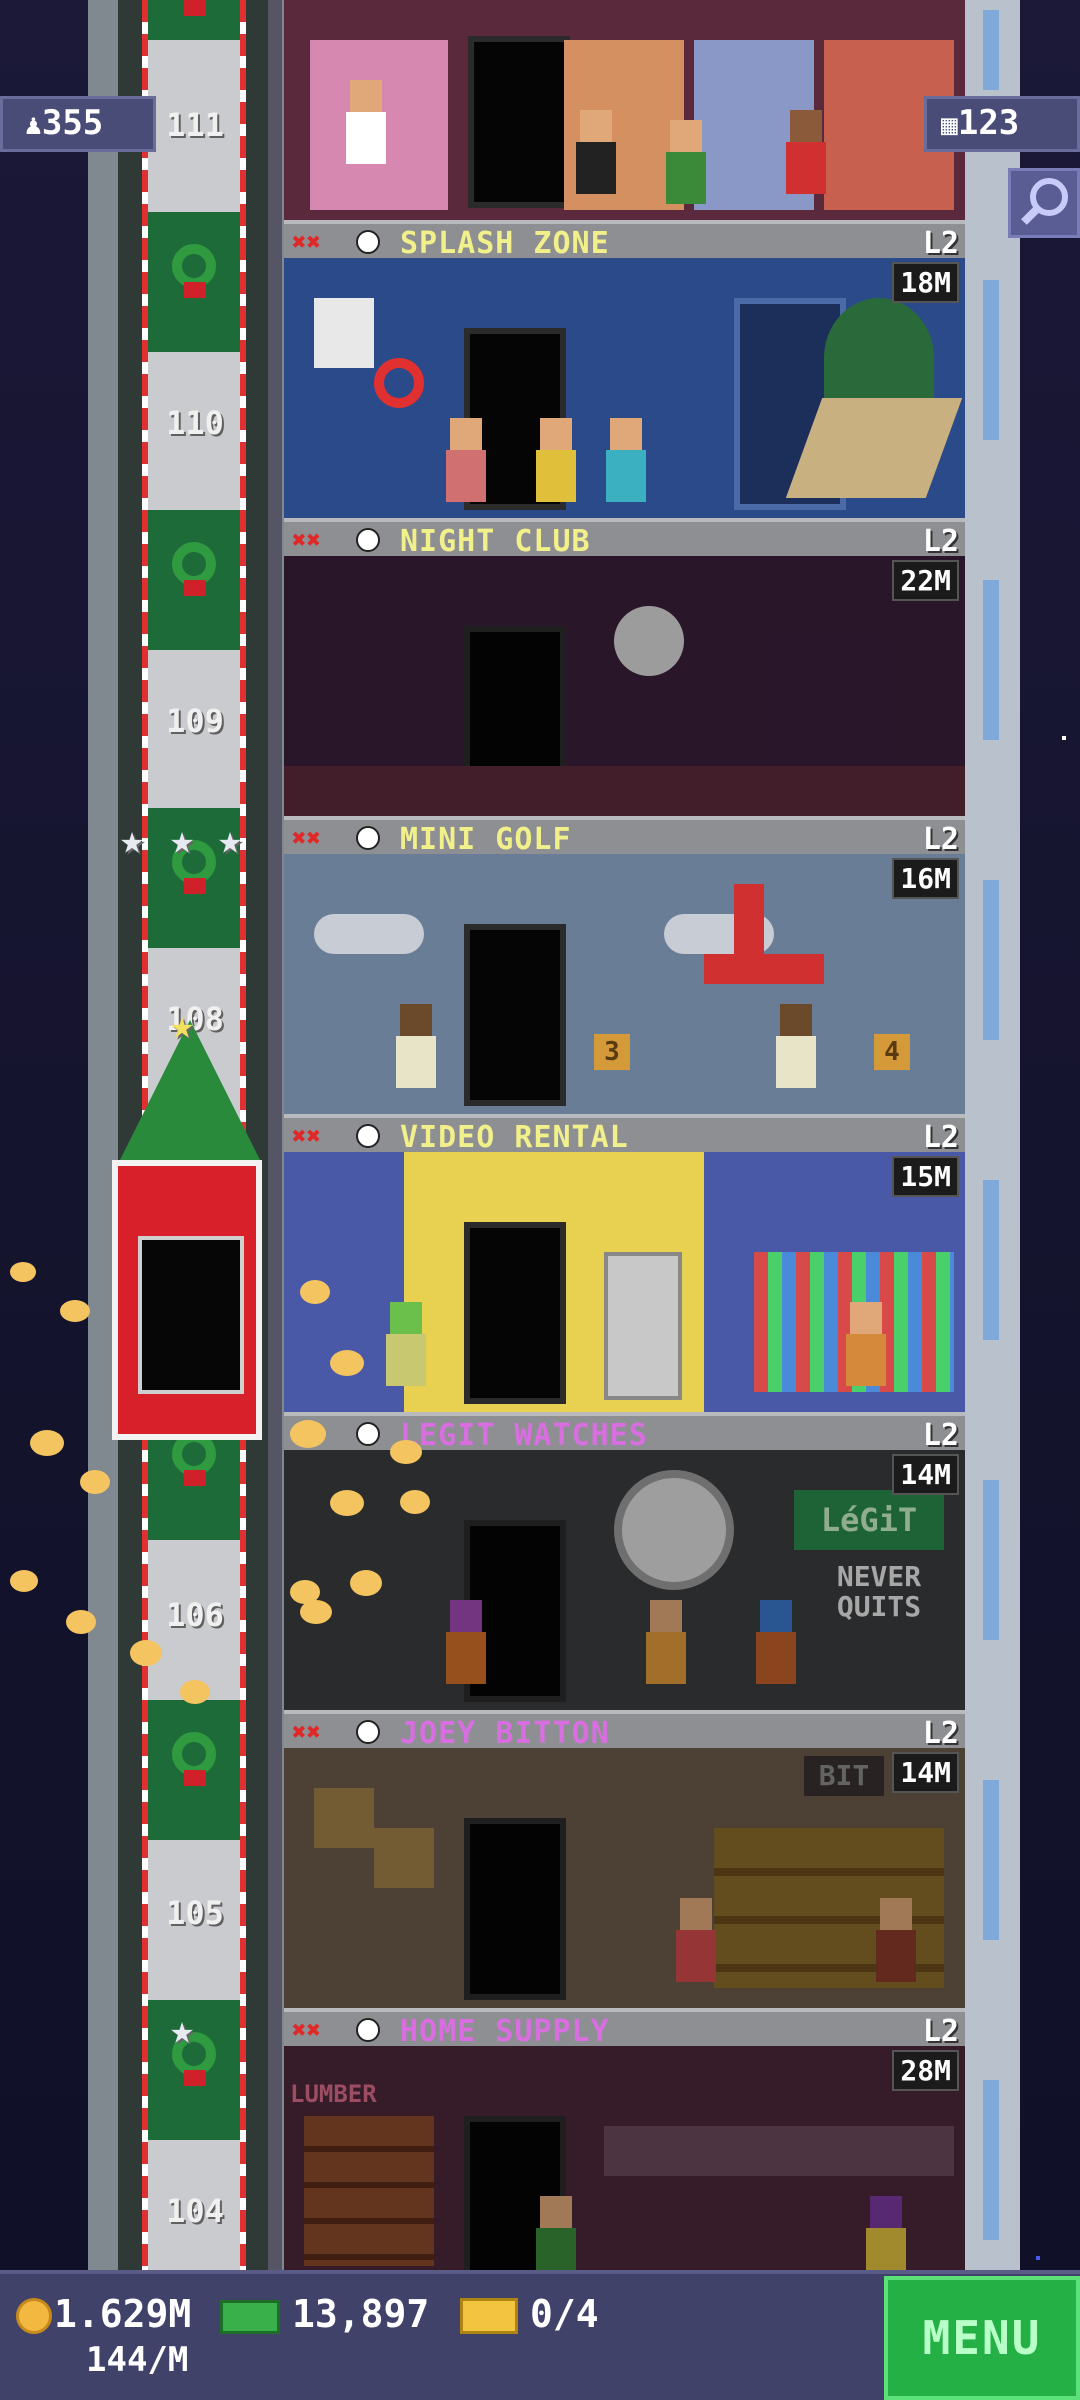 The image size is (1080, 2400). Describe the element at coordinates (624, 984) in the screenshot. I see `room-interior: 3 4 16M` at that location.